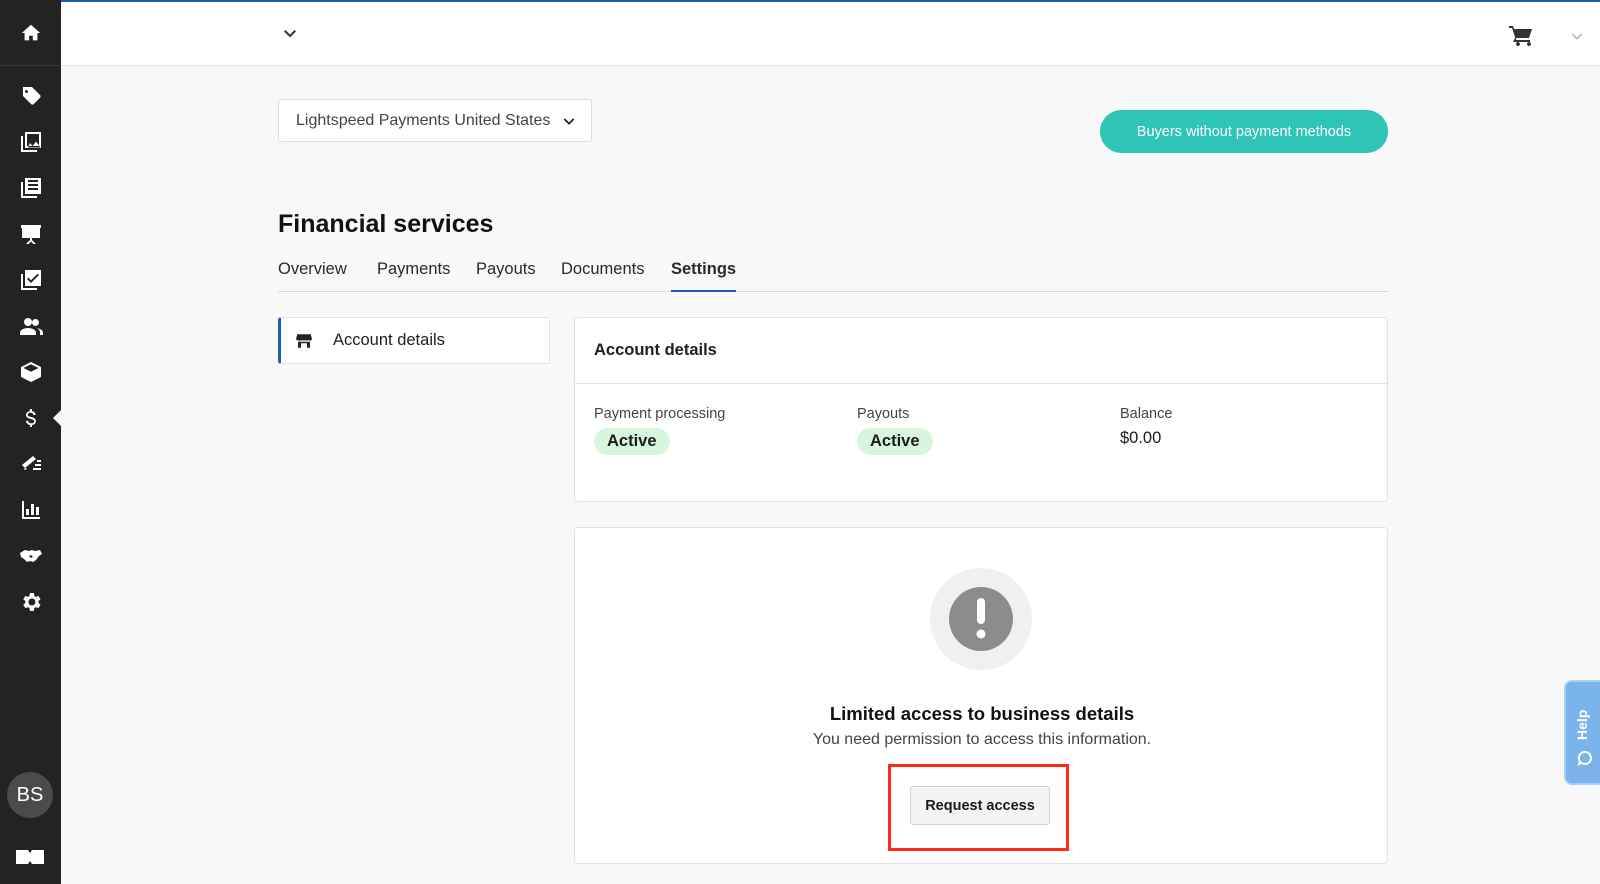 The height and width of the screenshot is (884, 1600). I want to click on sidebar-item-orders, so click(30, 280).